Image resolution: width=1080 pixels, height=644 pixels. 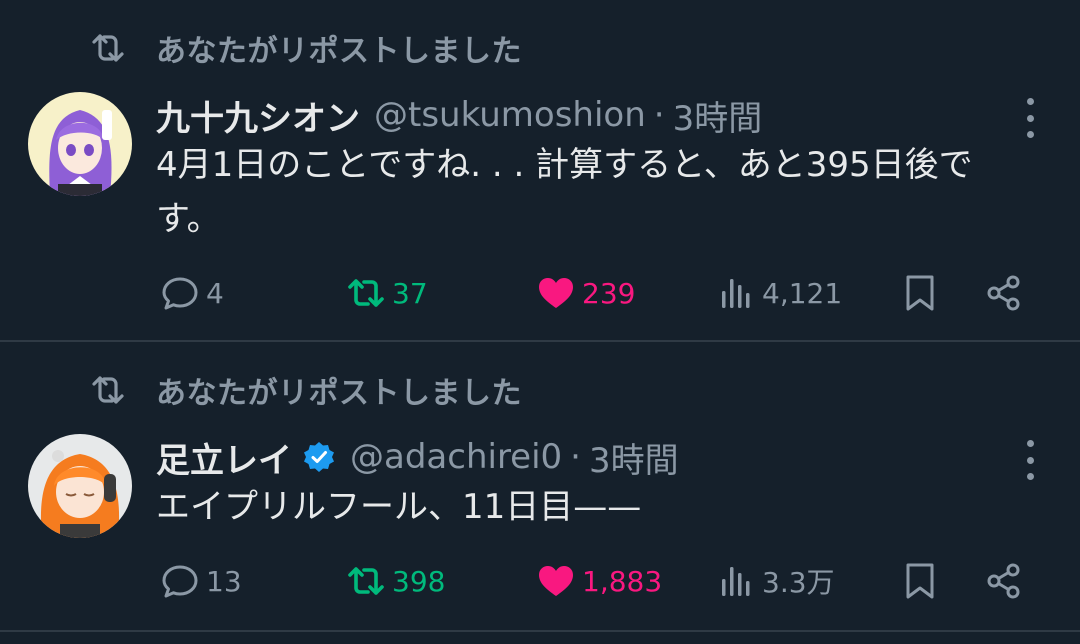 I want to click on like-button: 1,883, so click(x=599, y=581).